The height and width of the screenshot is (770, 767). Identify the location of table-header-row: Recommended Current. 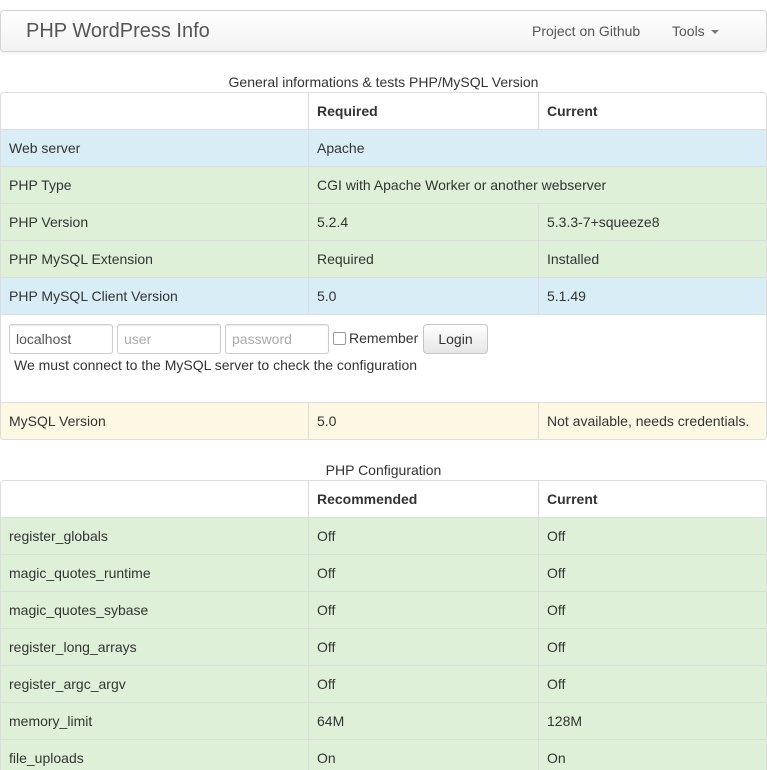
(383, 499).